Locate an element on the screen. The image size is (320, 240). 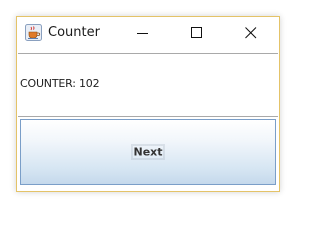
close-icon is located at coordinates (251, 33).